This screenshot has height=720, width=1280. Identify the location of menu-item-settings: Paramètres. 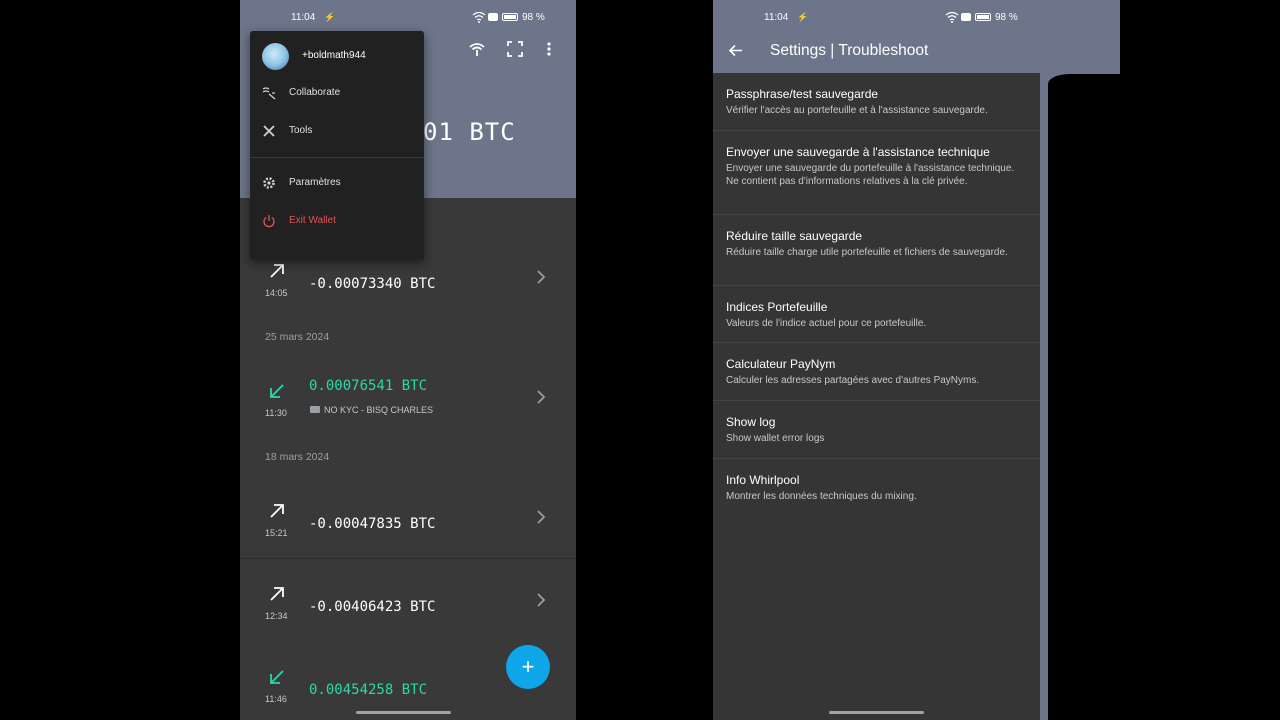
(337, 184).